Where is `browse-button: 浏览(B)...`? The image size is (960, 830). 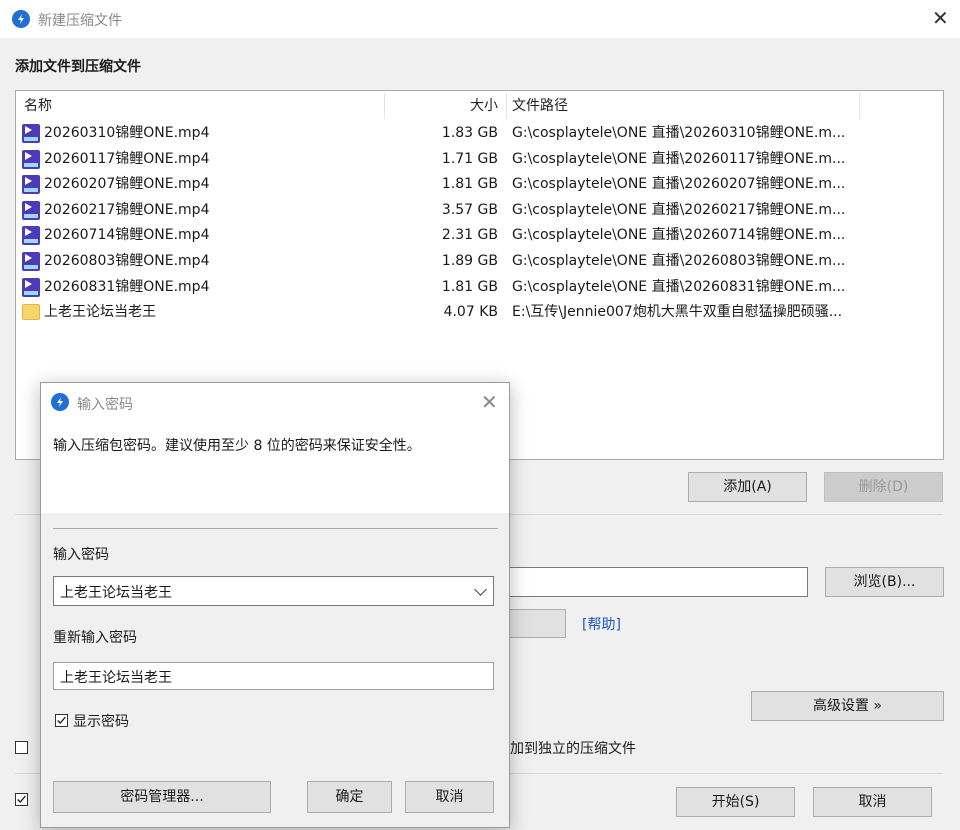
browse-button: 浏览(B)... is located at coordinates (884, 582).